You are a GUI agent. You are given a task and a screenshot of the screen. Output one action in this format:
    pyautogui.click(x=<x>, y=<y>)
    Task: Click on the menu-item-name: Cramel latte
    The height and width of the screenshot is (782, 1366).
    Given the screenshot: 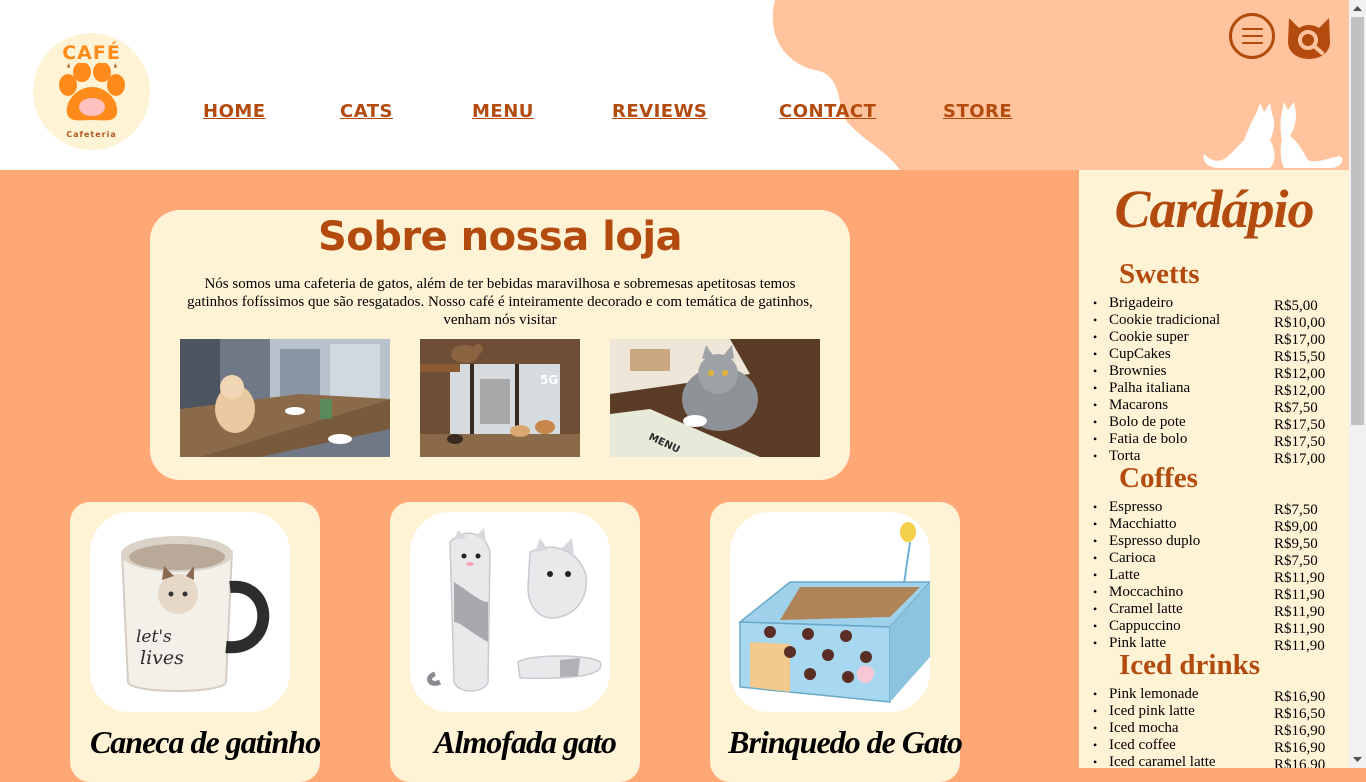 What is the action you would take?
    pyautogui.click(x=1146, y=609)
    